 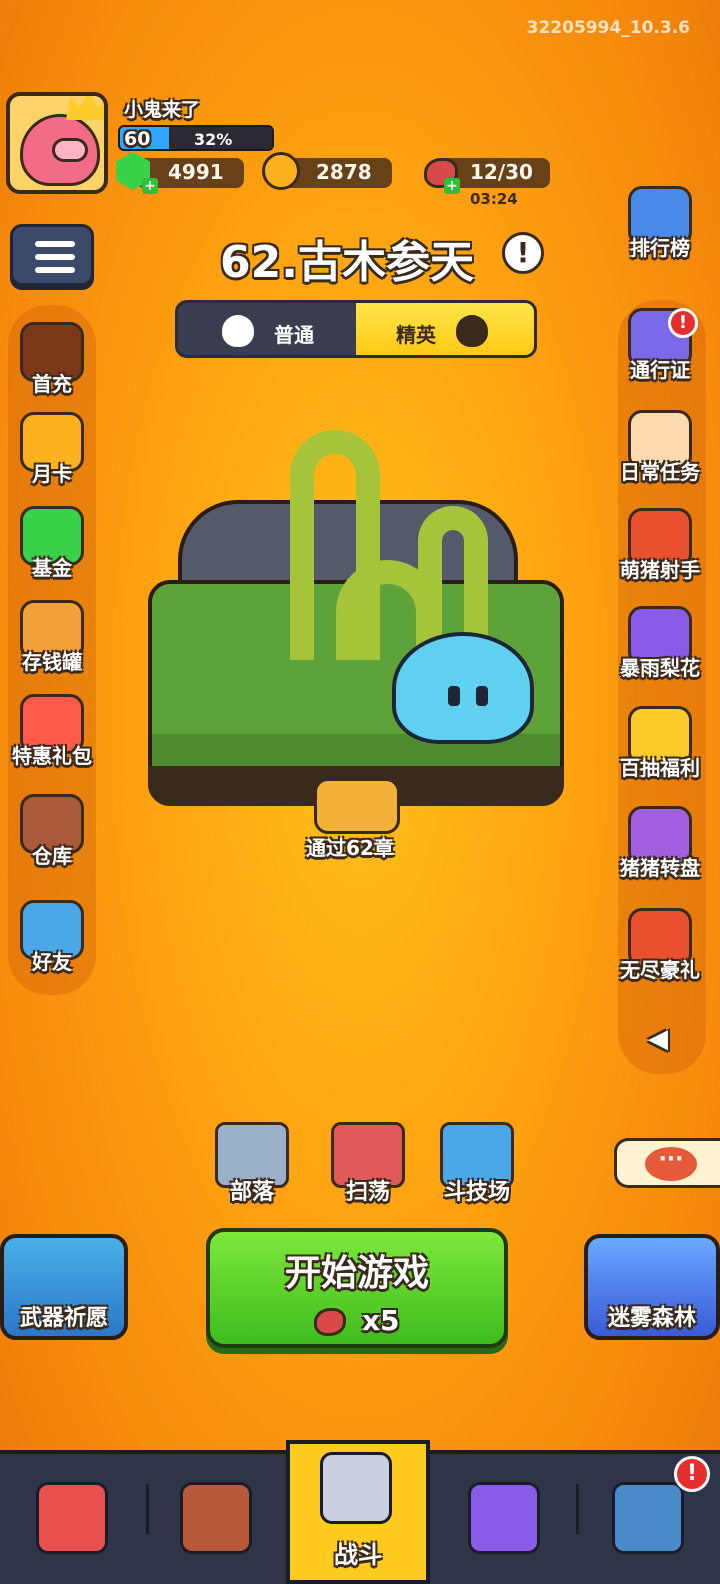 What do you see at coordinates (660, 945) in the screenshot?
I see `right-menu-item-7: 无尽豪礼` at bounding box center [660, 945].